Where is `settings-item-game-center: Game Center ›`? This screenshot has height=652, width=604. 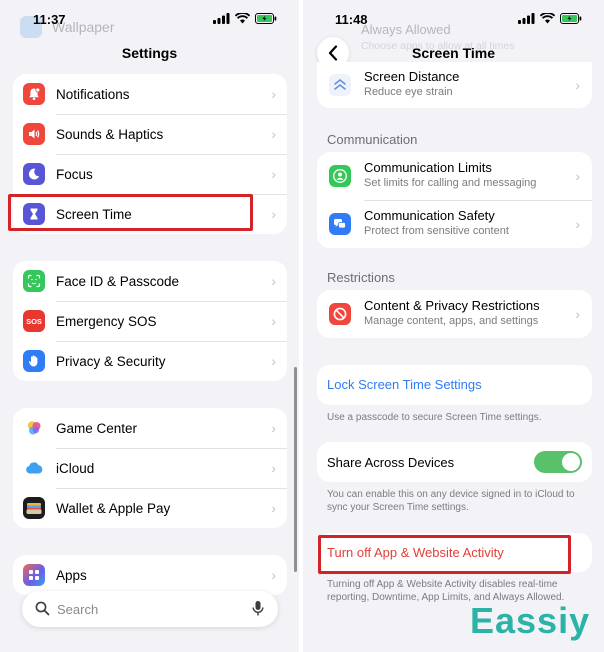 settings-item-game-center: Game Center › is located at coordinates (150, 428).